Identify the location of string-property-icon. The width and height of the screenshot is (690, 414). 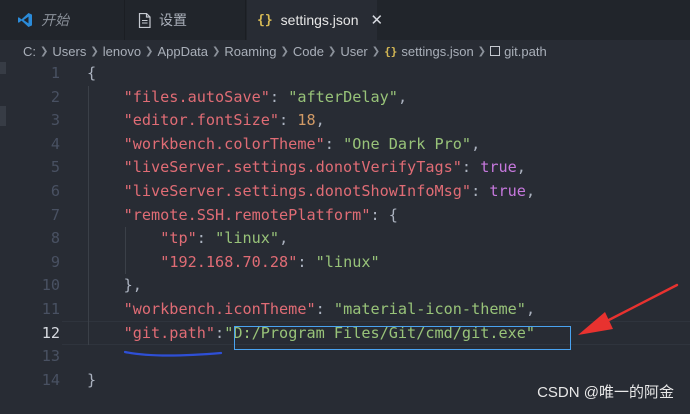
(495, 51).